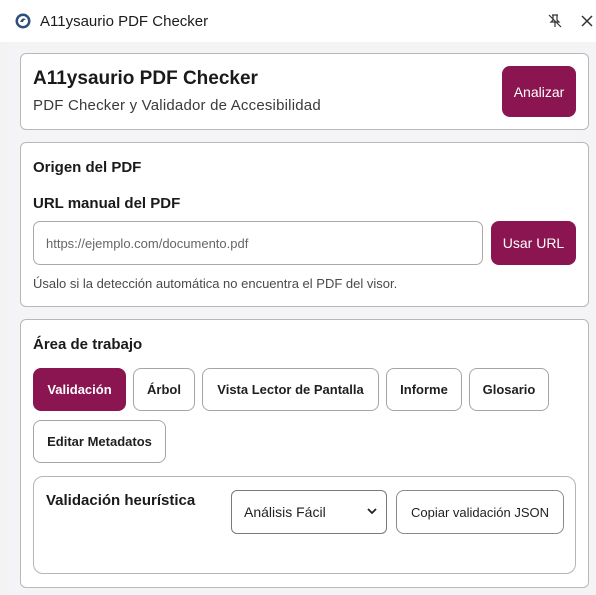 The image size is (596, 595). I want to click on tab-informe: Informe, so click(424, 389).